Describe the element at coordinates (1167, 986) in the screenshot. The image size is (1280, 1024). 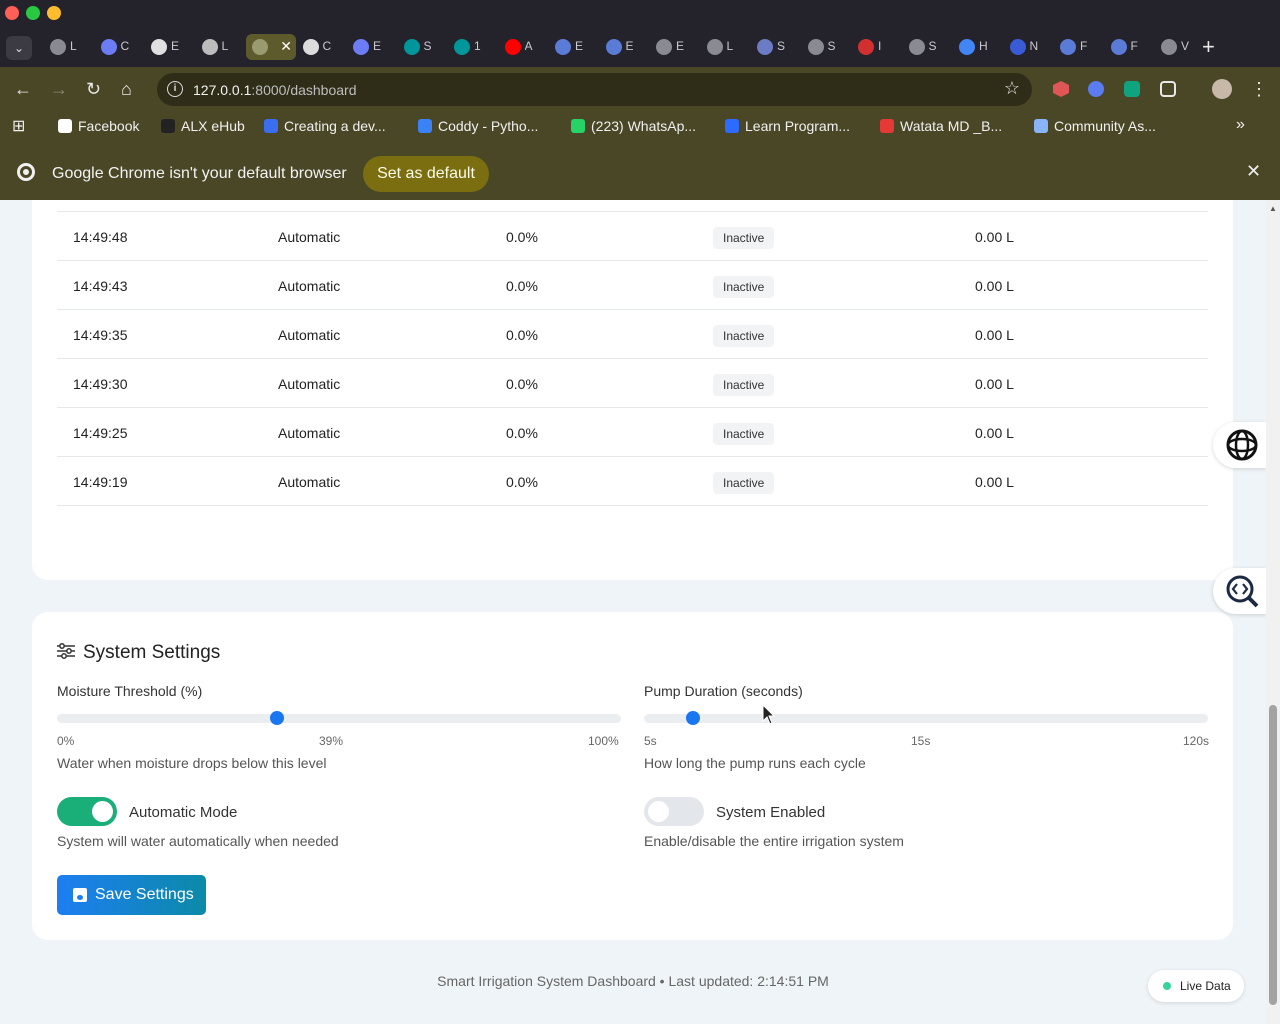
I see `live-status-dot` at that location.